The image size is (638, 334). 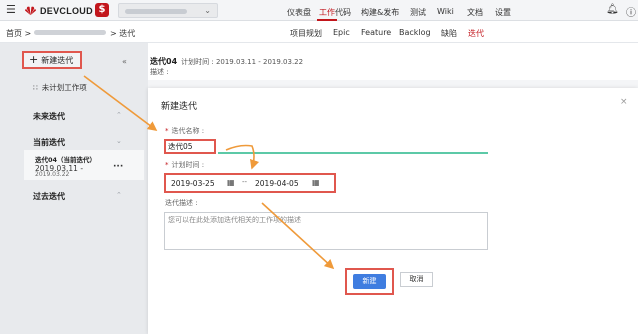 I want to click on breadcrumb-project-blurred, so click(x=70, y=32).